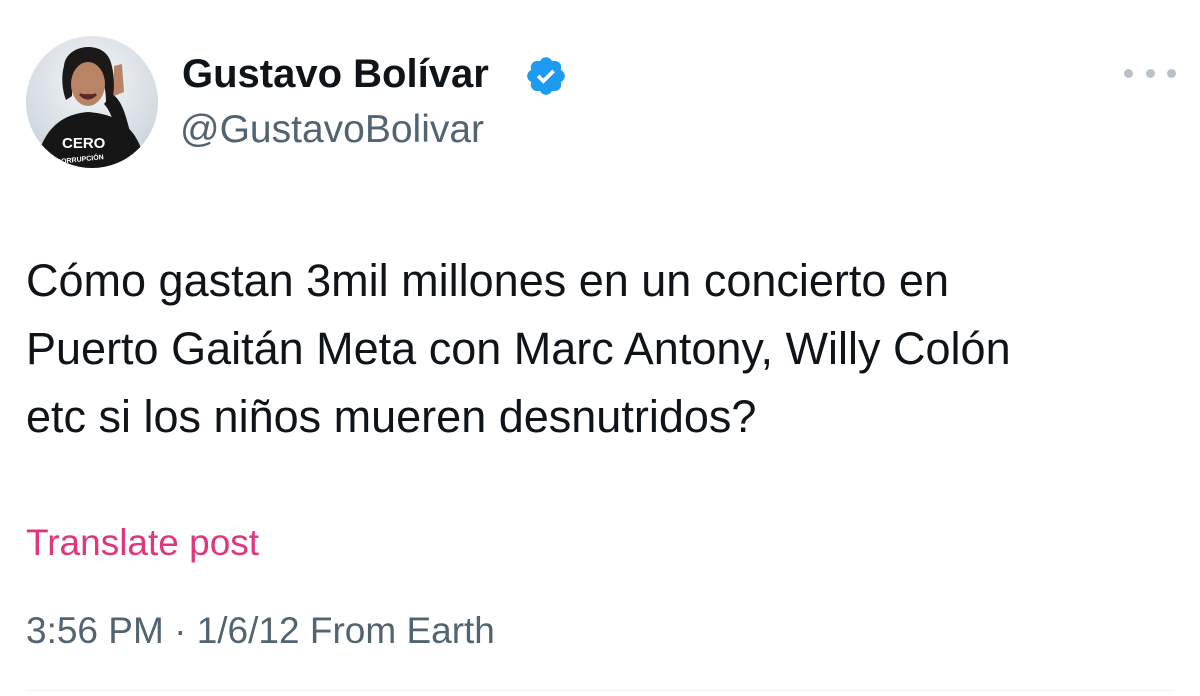  I want to click on author-display-name: Gustavo Bolívar, so click(335, 74).